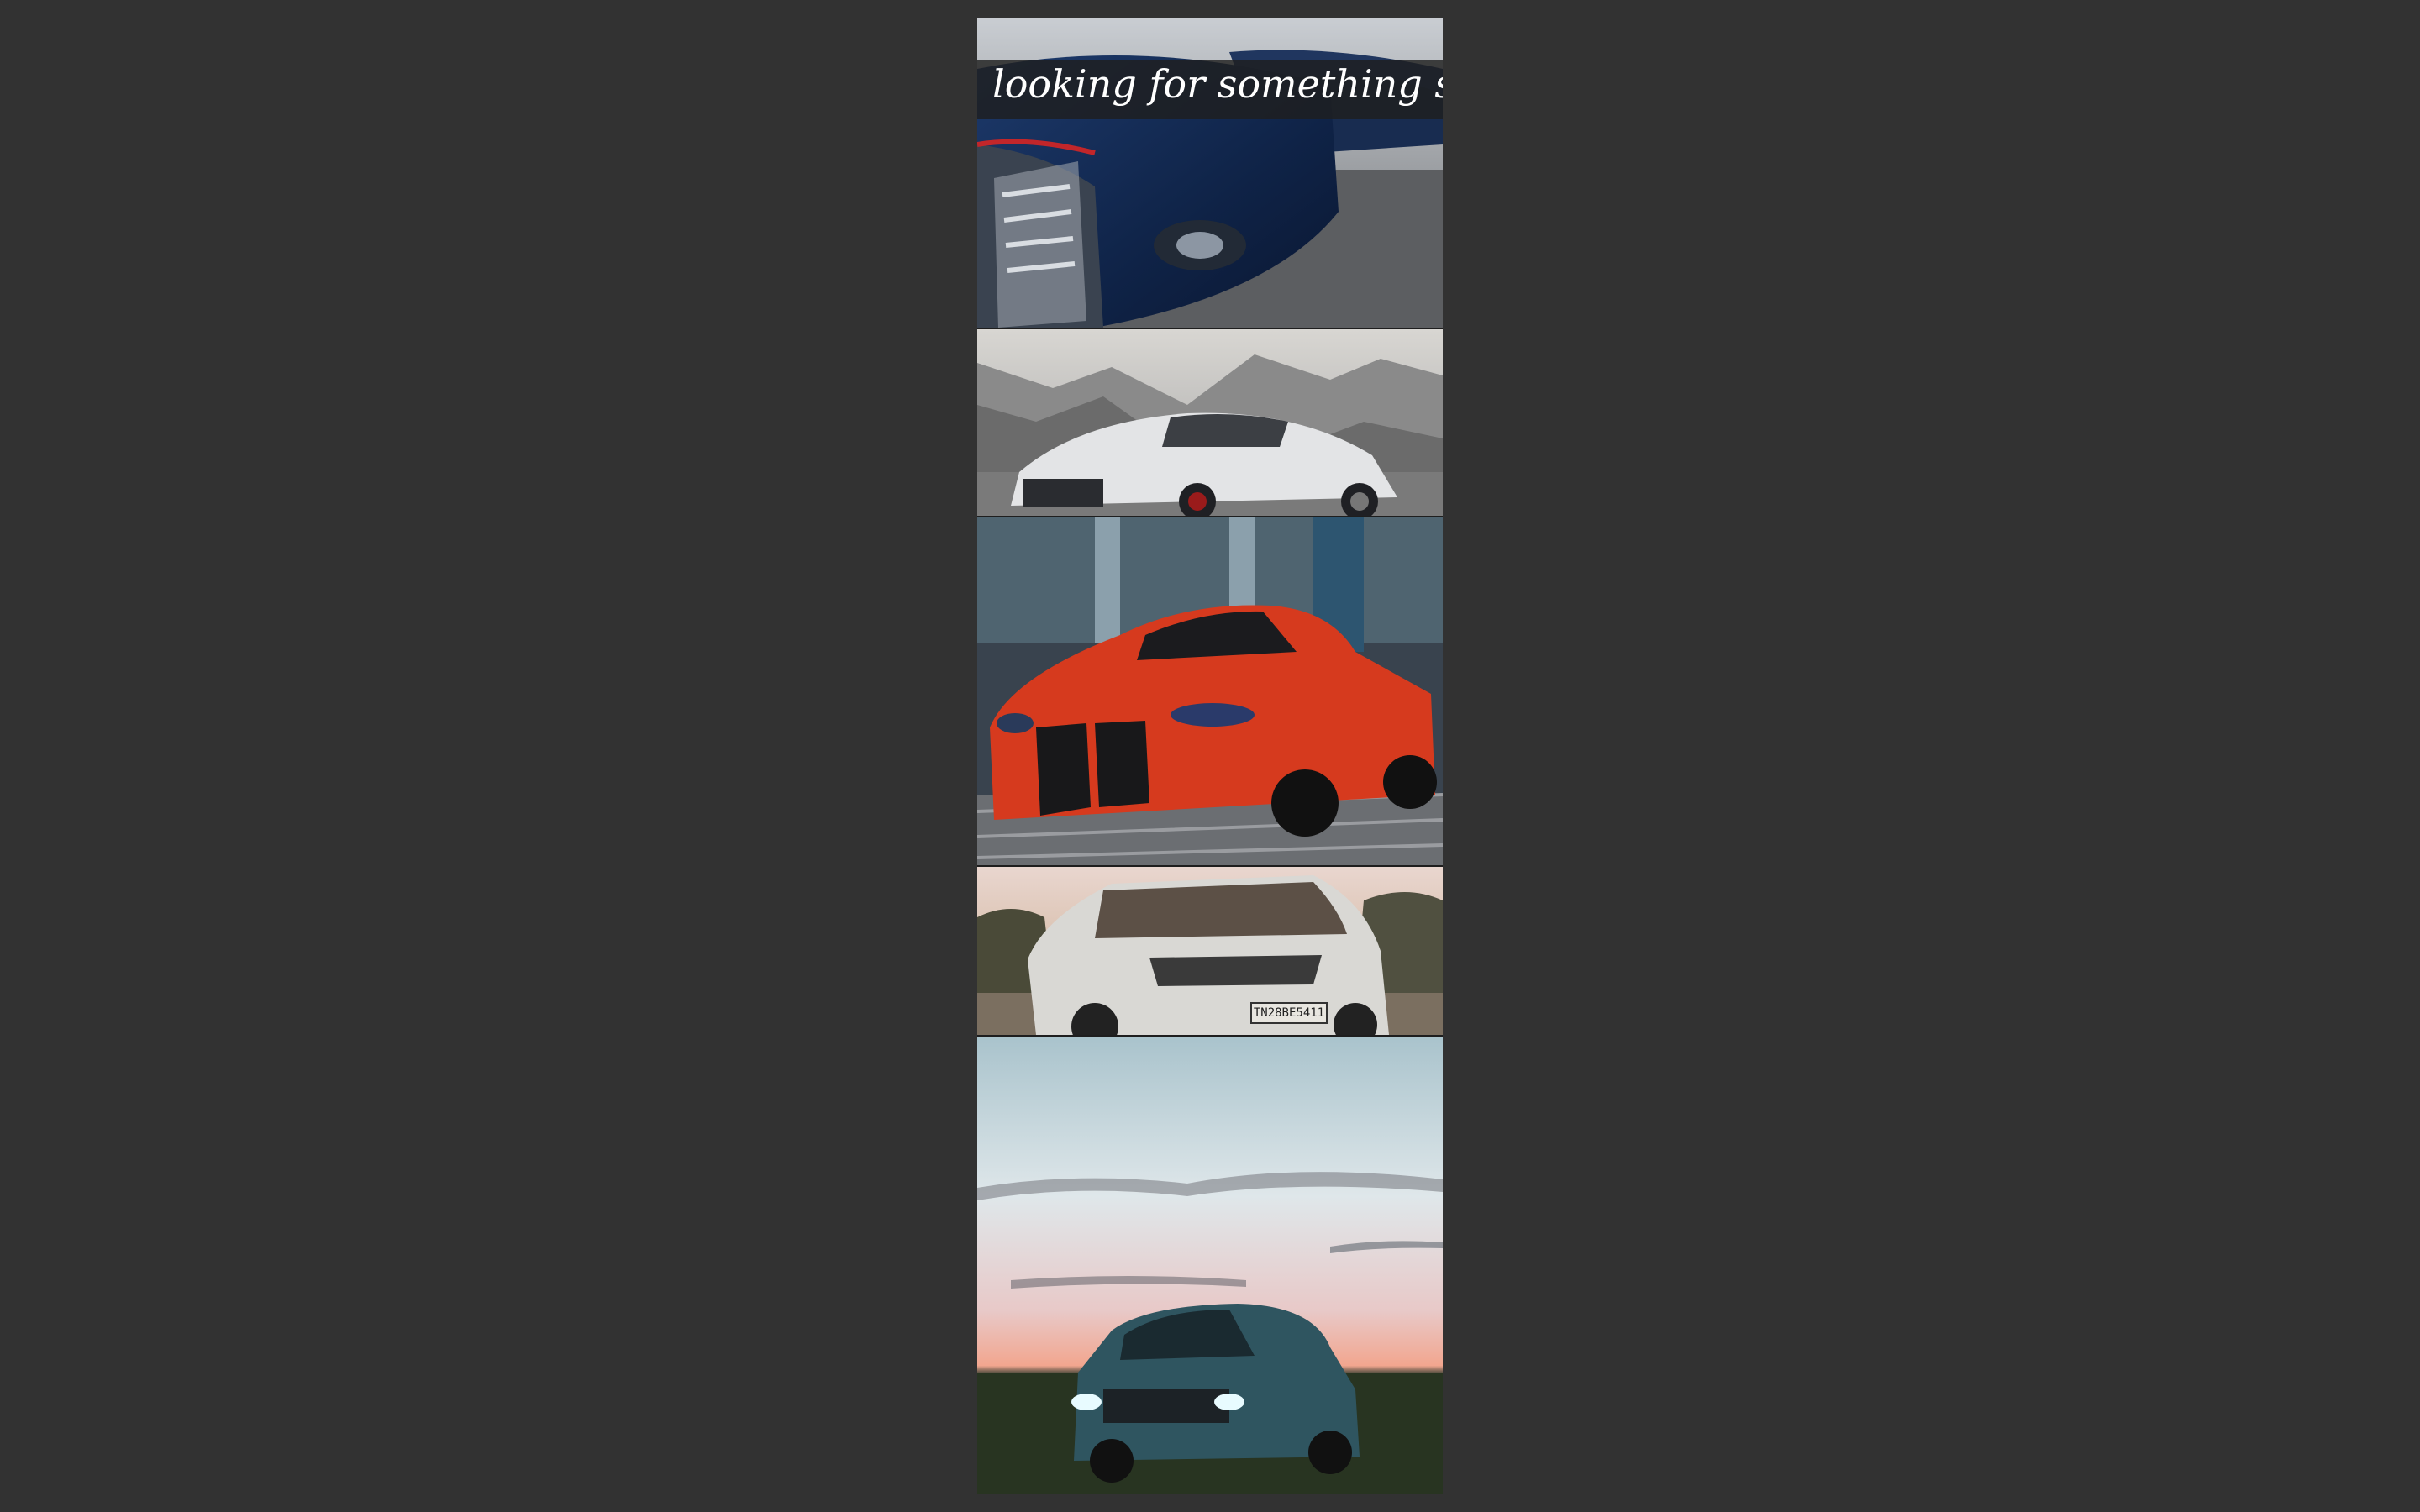 The width and height of the screenshot is (2420, 1512). I want to click on license-plate: TN28BE5411, so click(1289, 1013).